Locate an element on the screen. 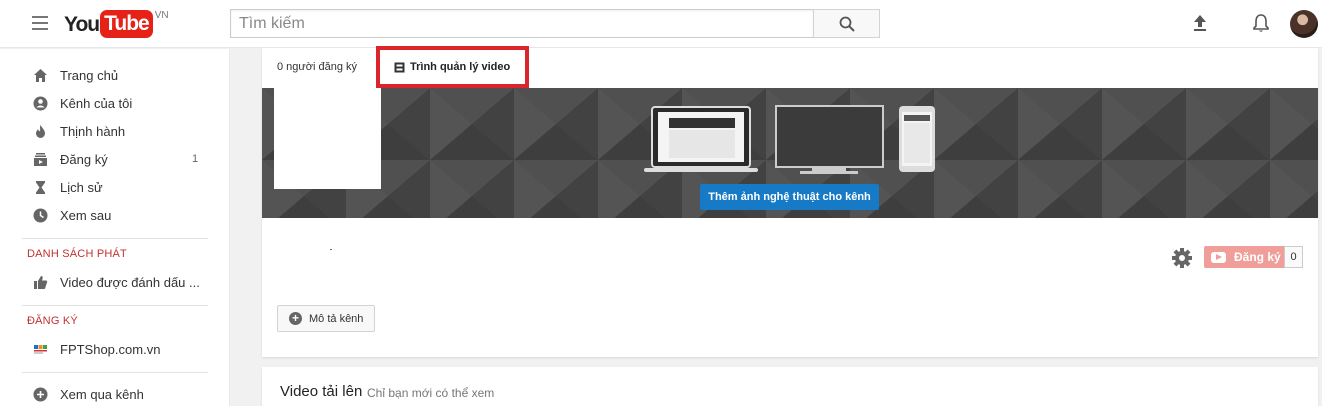 Image resolution: width=1322 pixels, height=406 pixels. fpt-logo-icon is located at coordinates (40, 349).